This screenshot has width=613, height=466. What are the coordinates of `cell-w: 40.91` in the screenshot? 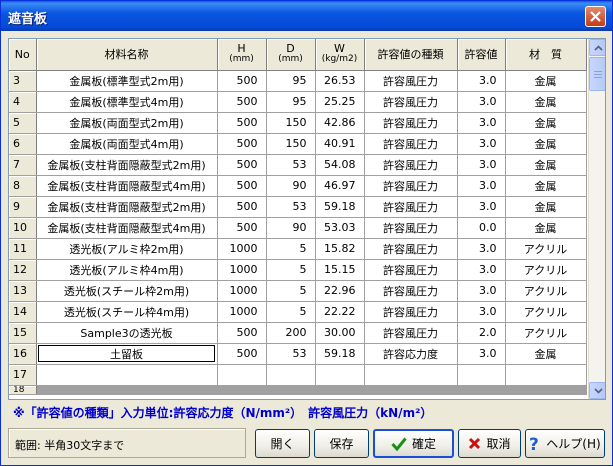 It's located at (340, 144).